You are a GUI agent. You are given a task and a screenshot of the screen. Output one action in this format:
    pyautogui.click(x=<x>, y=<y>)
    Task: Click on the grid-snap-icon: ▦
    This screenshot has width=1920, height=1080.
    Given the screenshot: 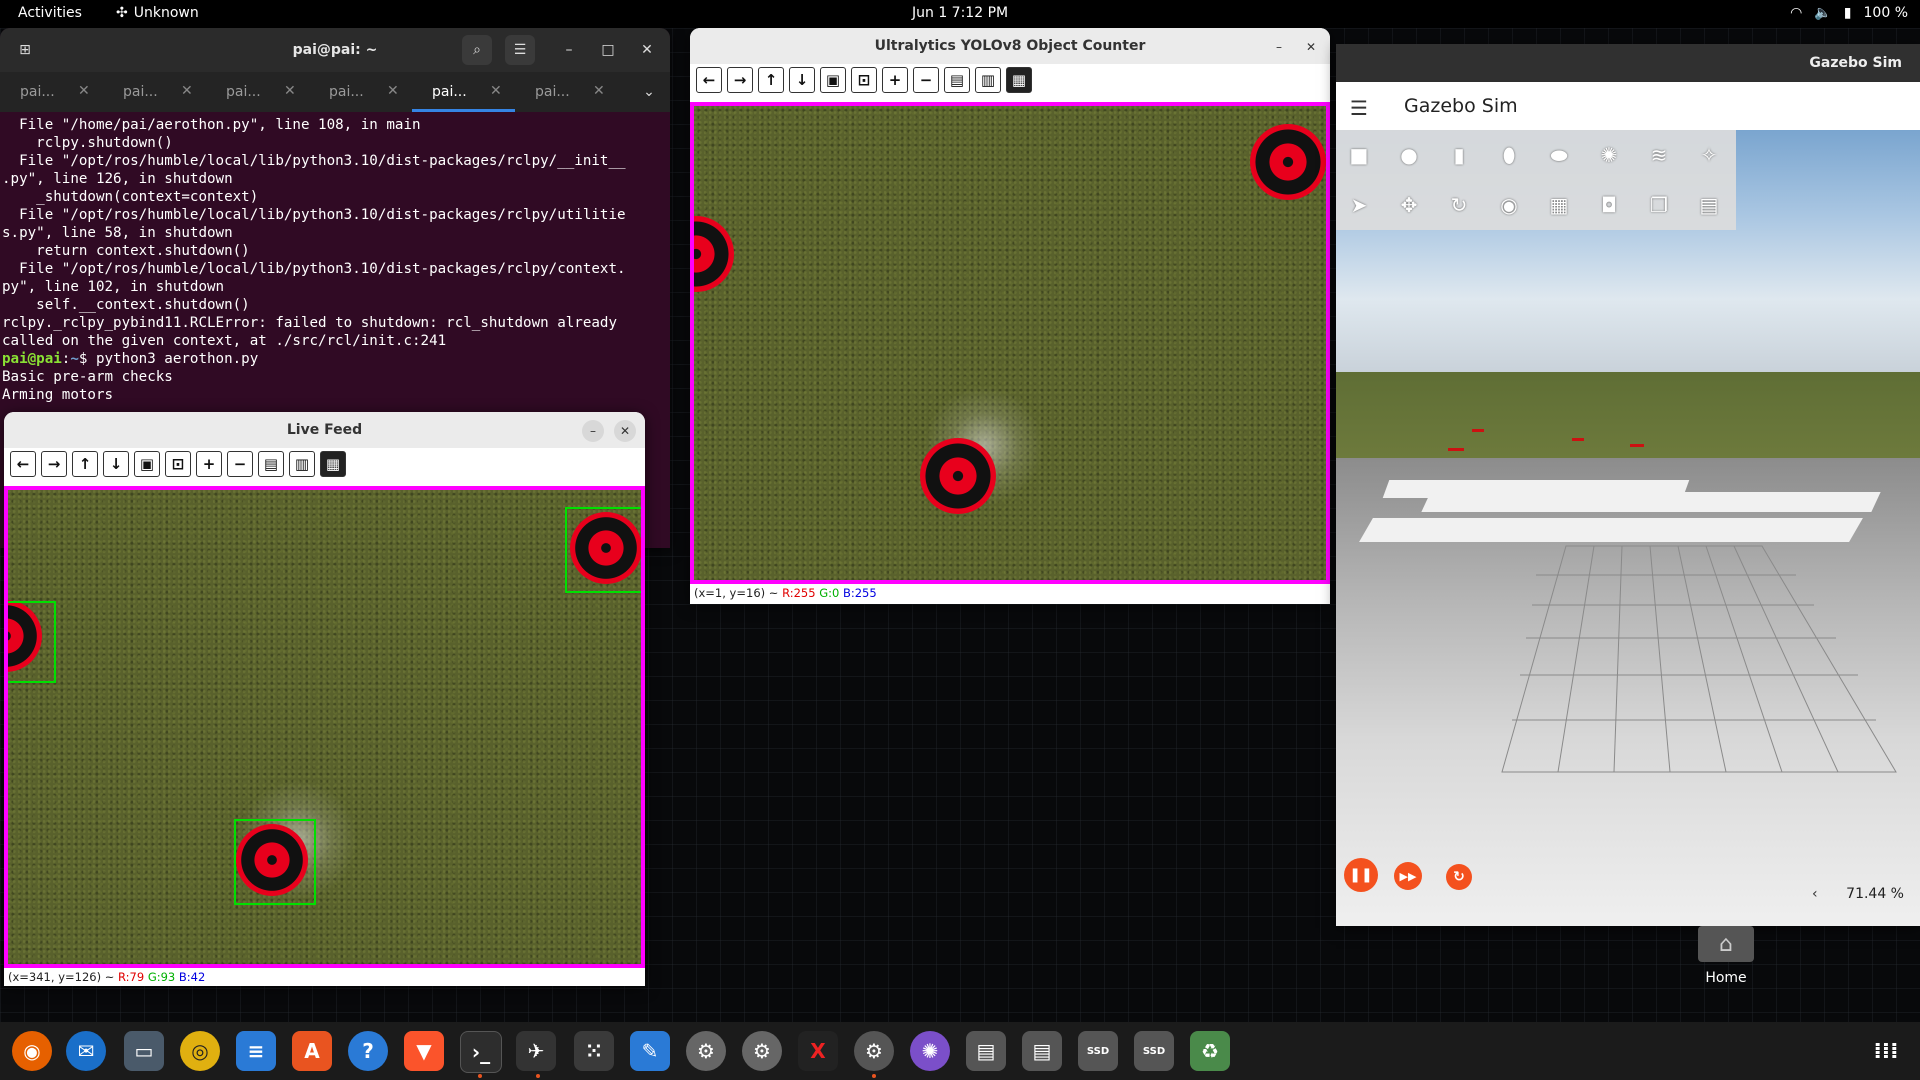 What is the action you would take?
    pyautogui.click(x=1559, y=205)
    